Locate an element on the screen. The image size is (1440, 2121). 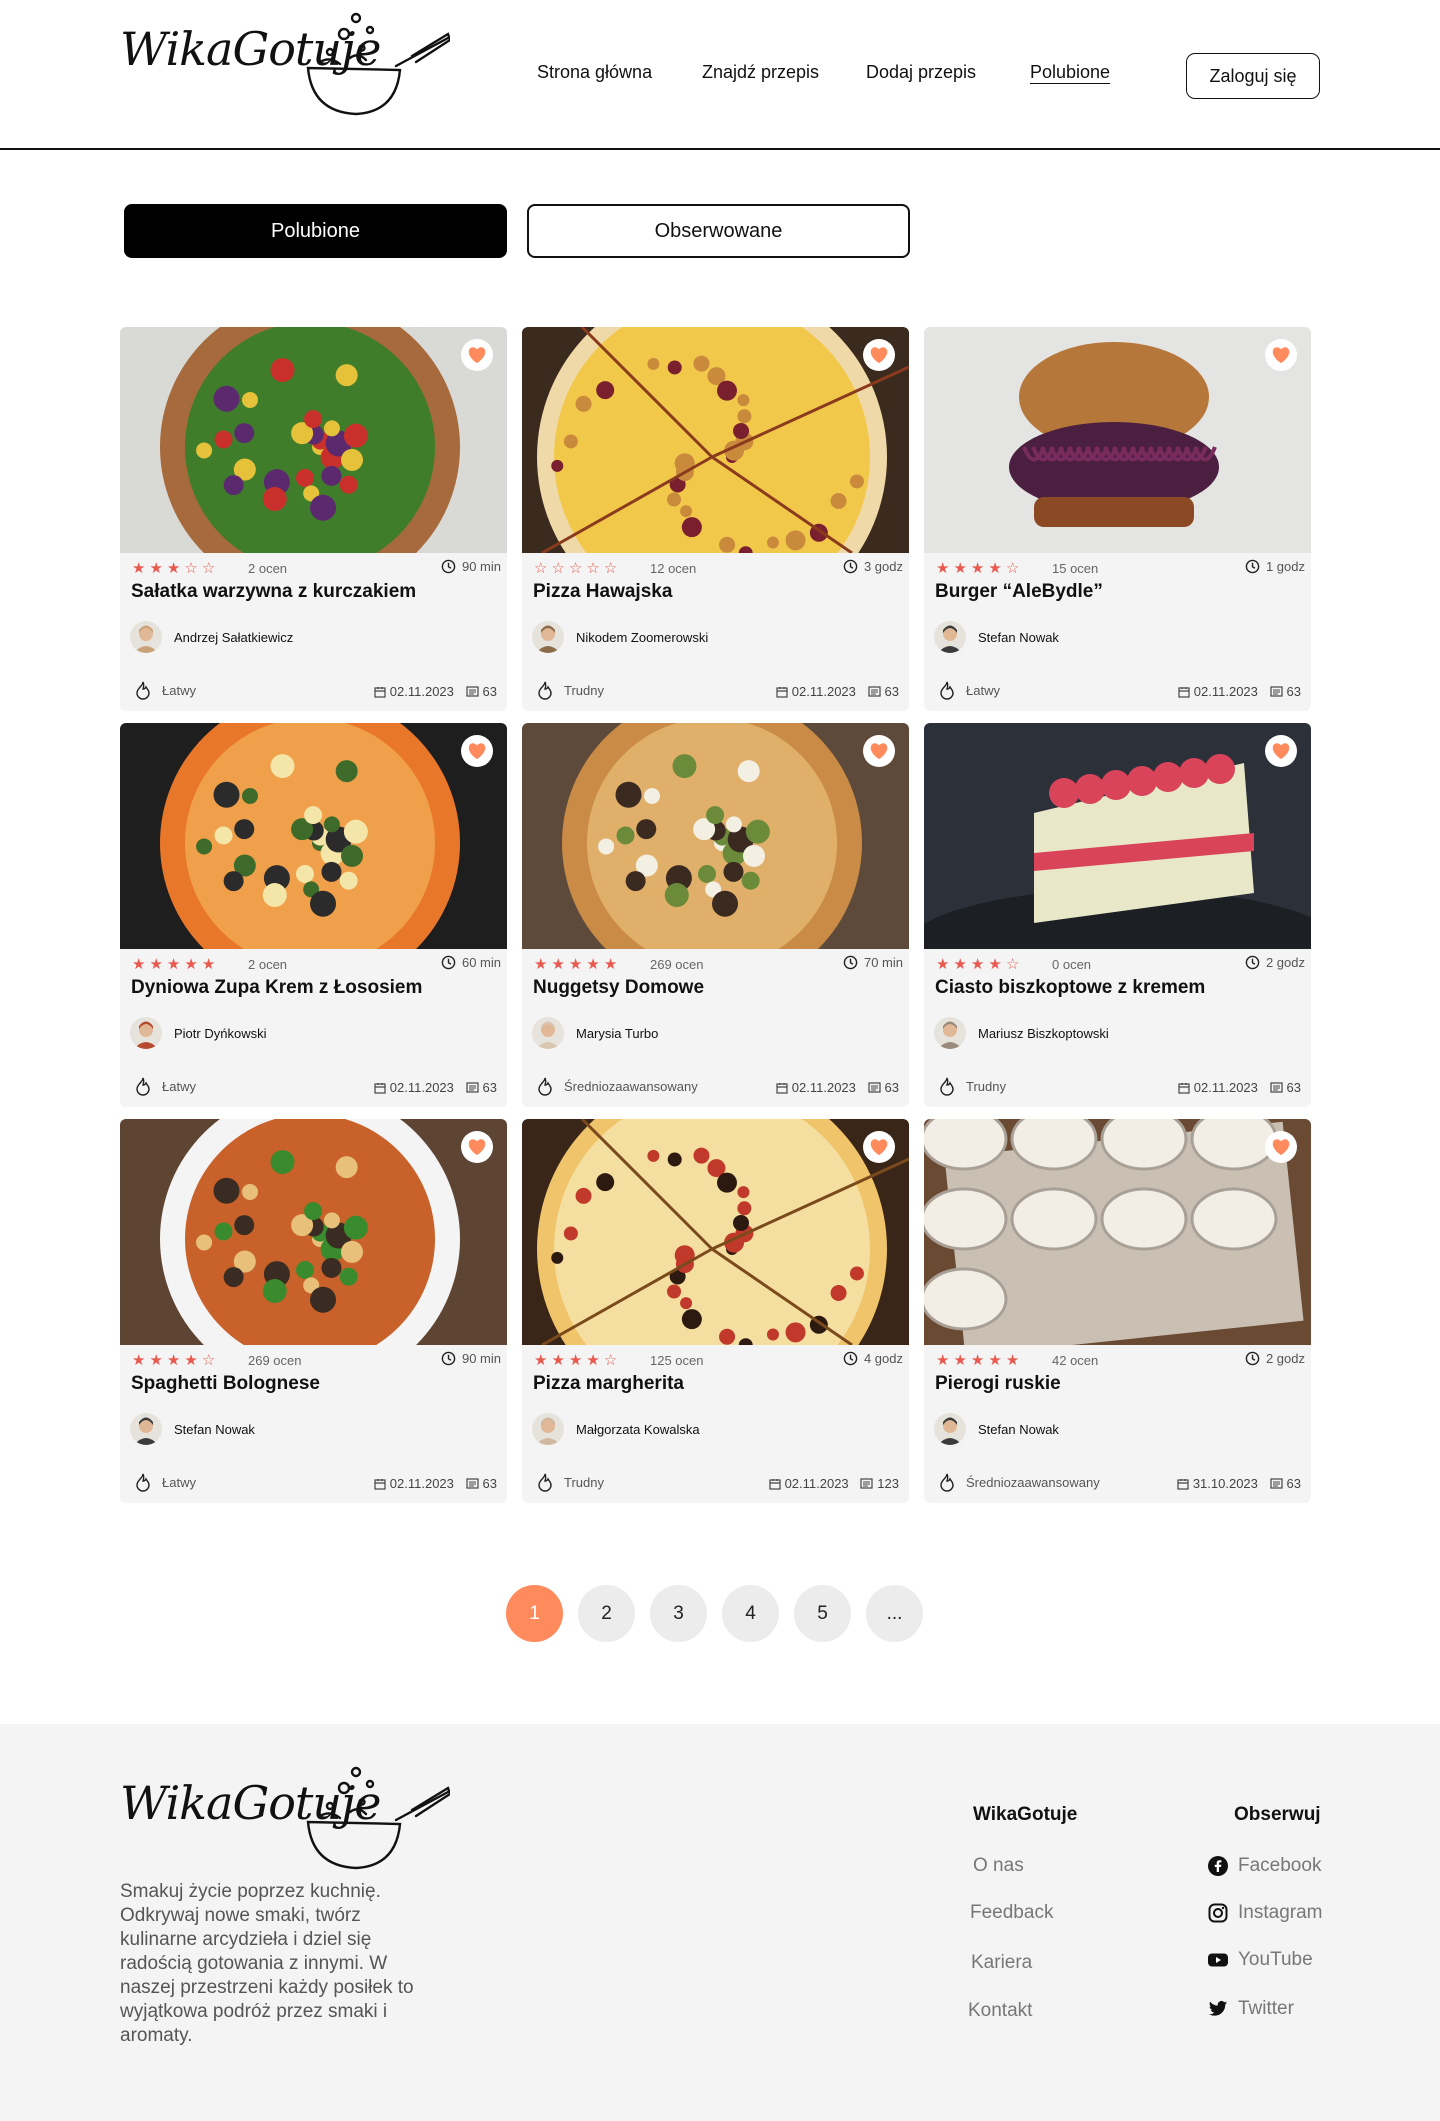
page-button-2: 2 is located at coordinates (606, 1613).